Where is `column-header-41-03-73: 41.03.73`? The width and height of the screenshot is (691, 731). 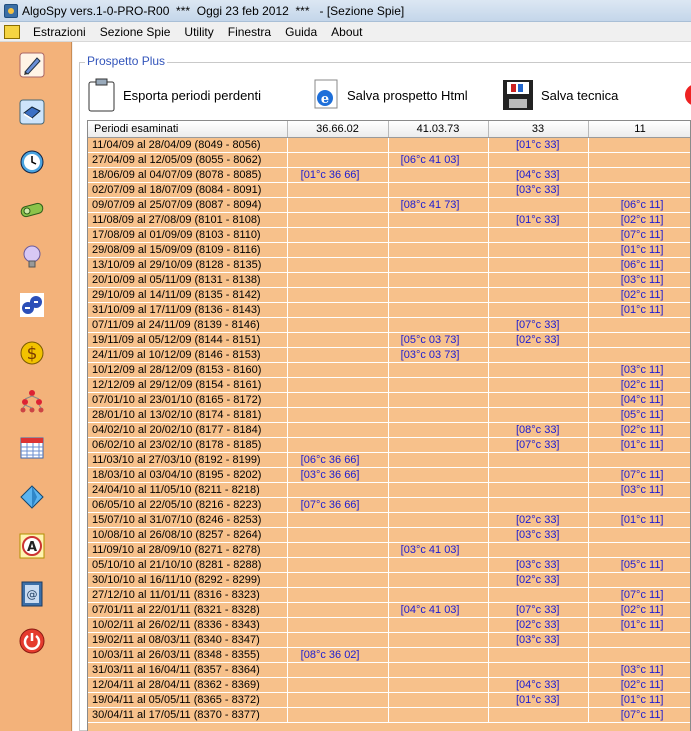 column-header-41-03-73: 41.03.73 is located at coordinates (438, 129).